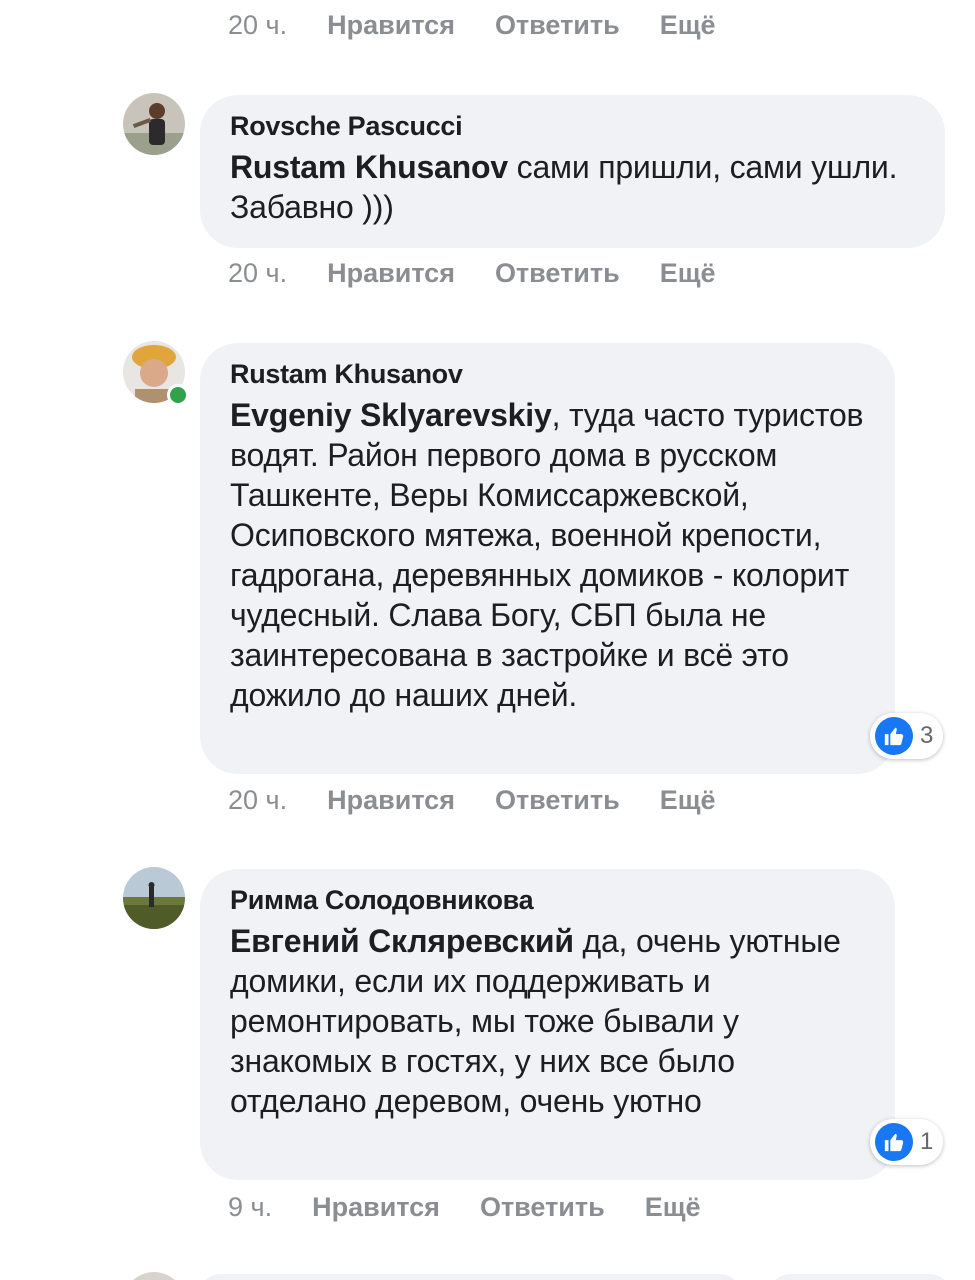 The height and width of the screenshot is (1280, 975). Describe the element at coordinates (391, 415) in the screenshot. I see `mention-link: Evgeniy Sklyarevskiy` at that location.